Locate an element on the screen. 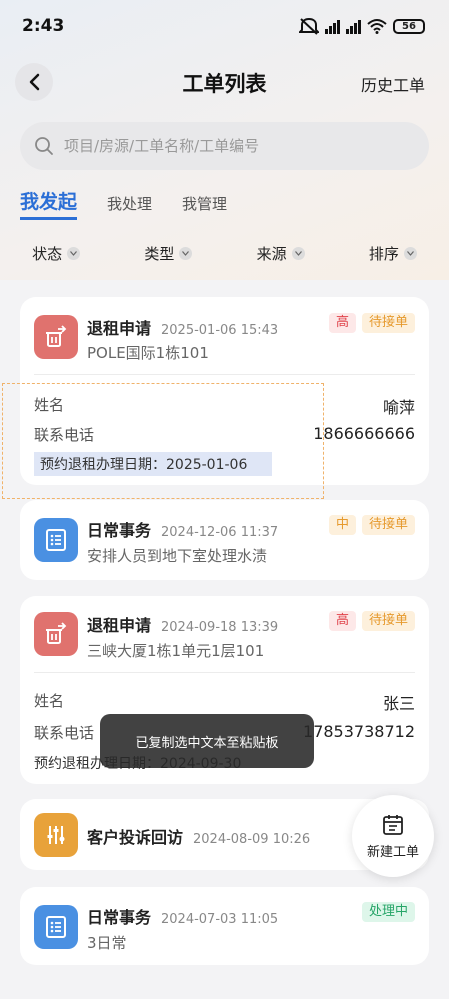  new-order-label: 新建工单 is located at coordinates (392, 852).